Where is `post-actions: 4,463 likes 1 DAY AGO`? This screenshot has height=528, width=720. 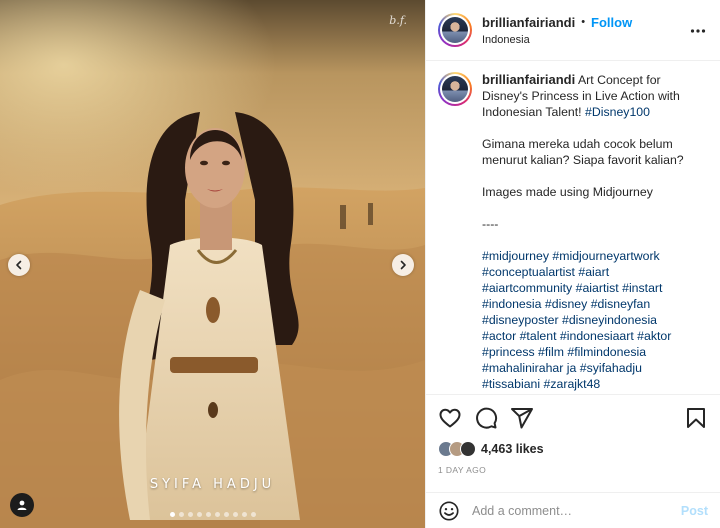 post-actions: 4,463 likes 1 DAY AGO is located at coordinates (573, 443).